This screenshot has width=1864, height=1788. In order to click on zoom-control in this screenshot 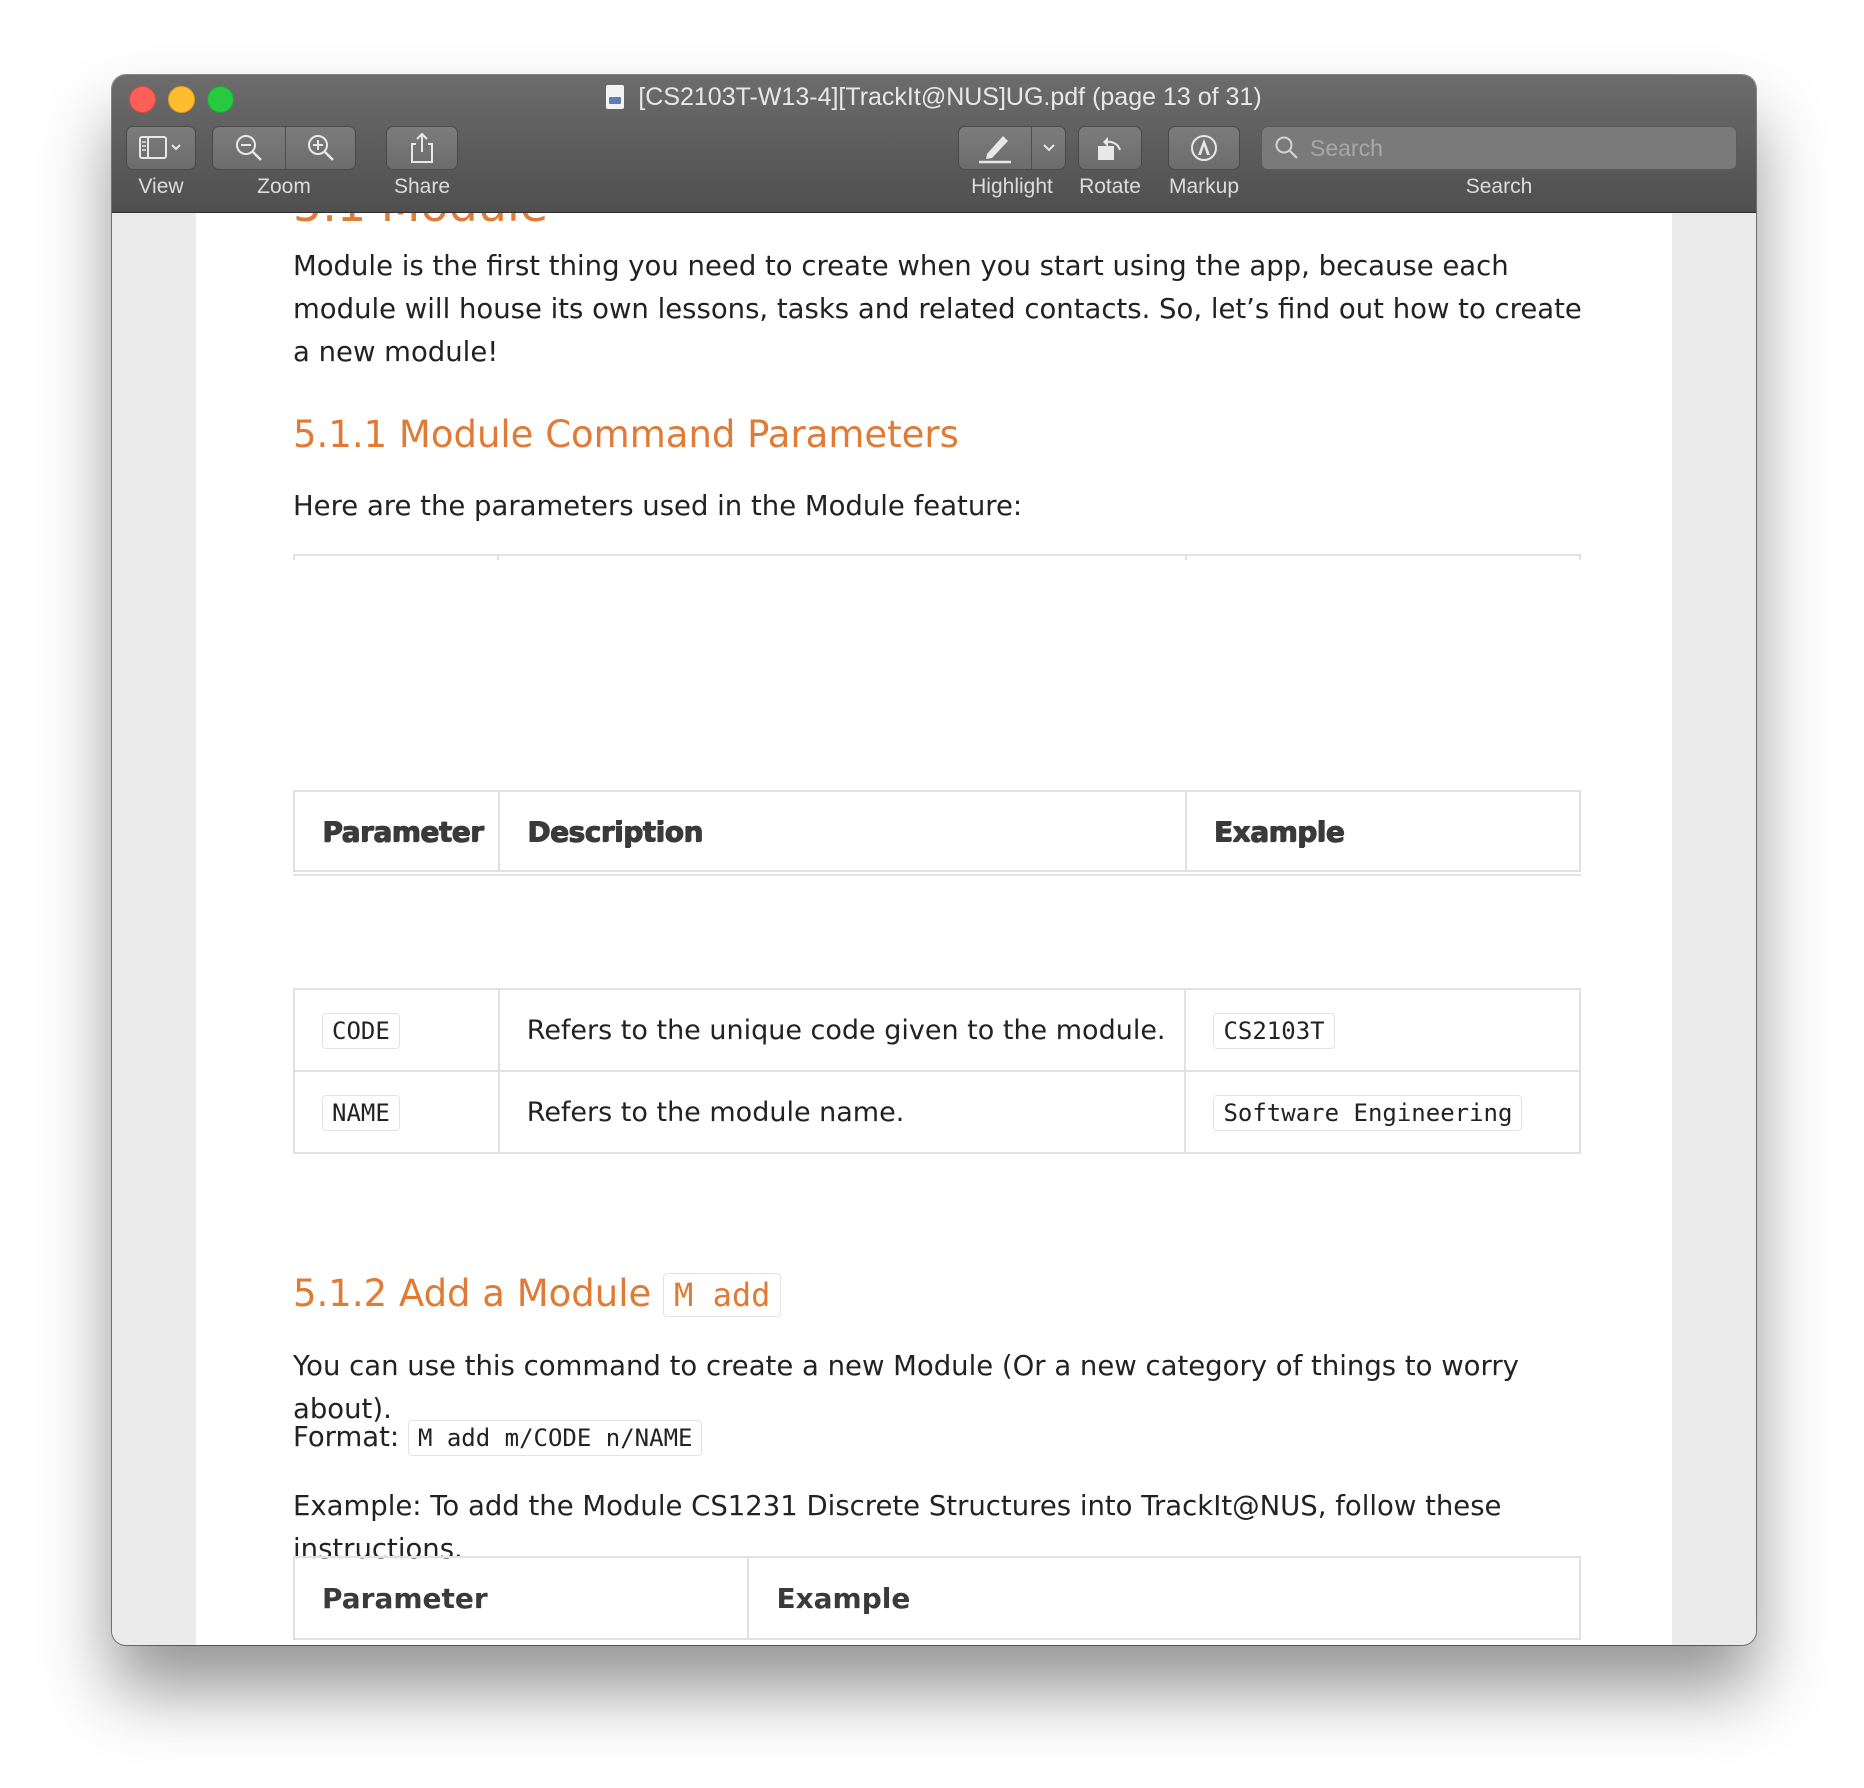, I will do `click(284, 148)`.